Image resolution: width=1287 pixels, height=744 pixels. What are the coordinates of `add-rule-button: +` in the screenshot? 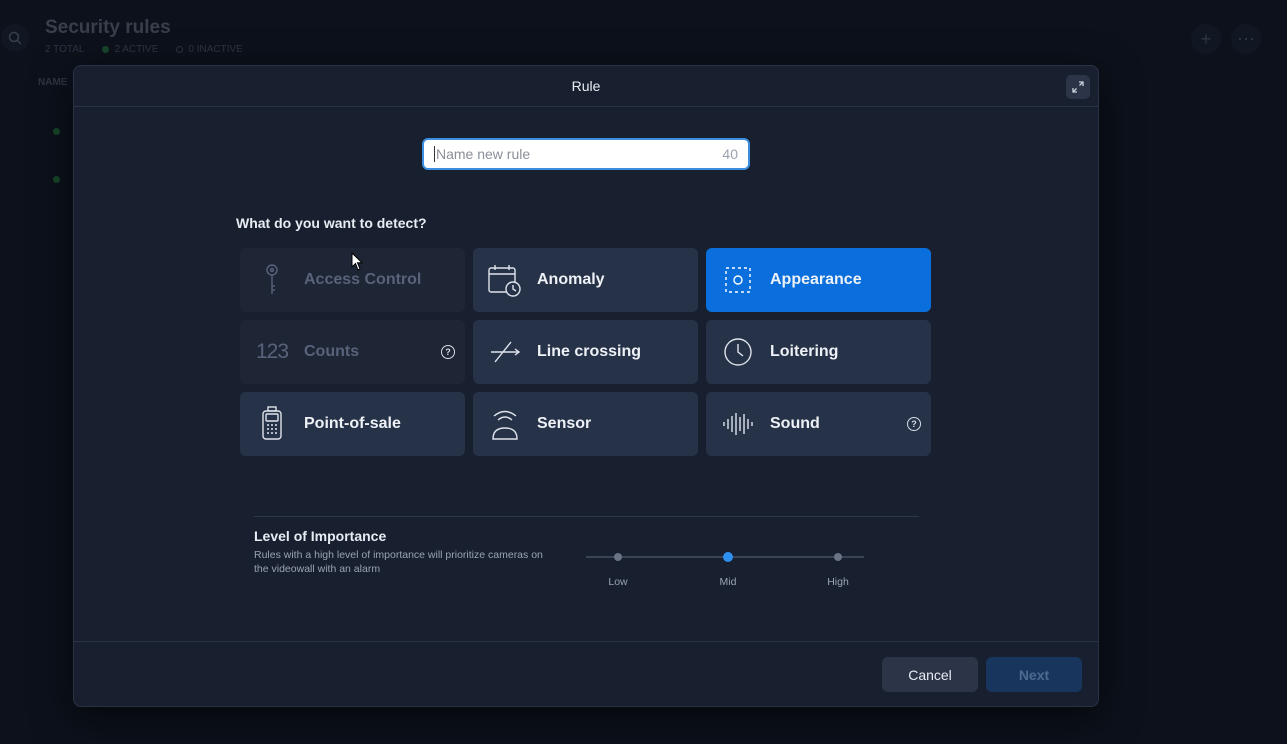 It's located at (1206, 39).